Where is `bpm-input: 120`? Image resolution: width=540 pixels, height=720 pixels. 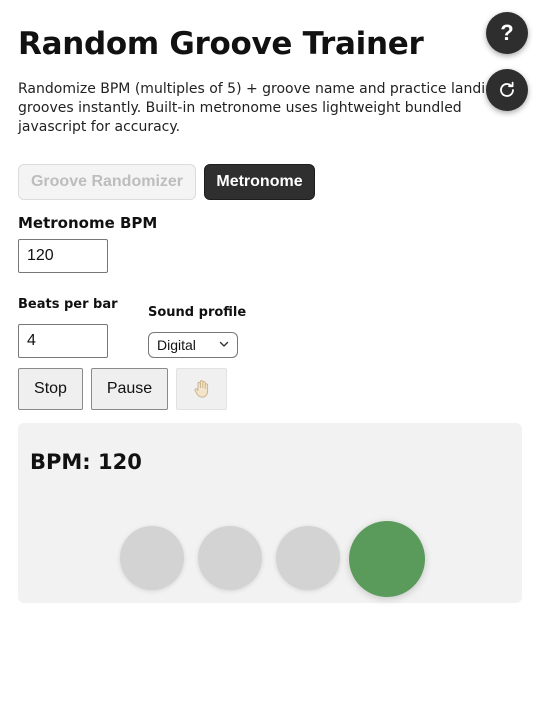 bpm-input: 120 is located at coordinates (63, 256).